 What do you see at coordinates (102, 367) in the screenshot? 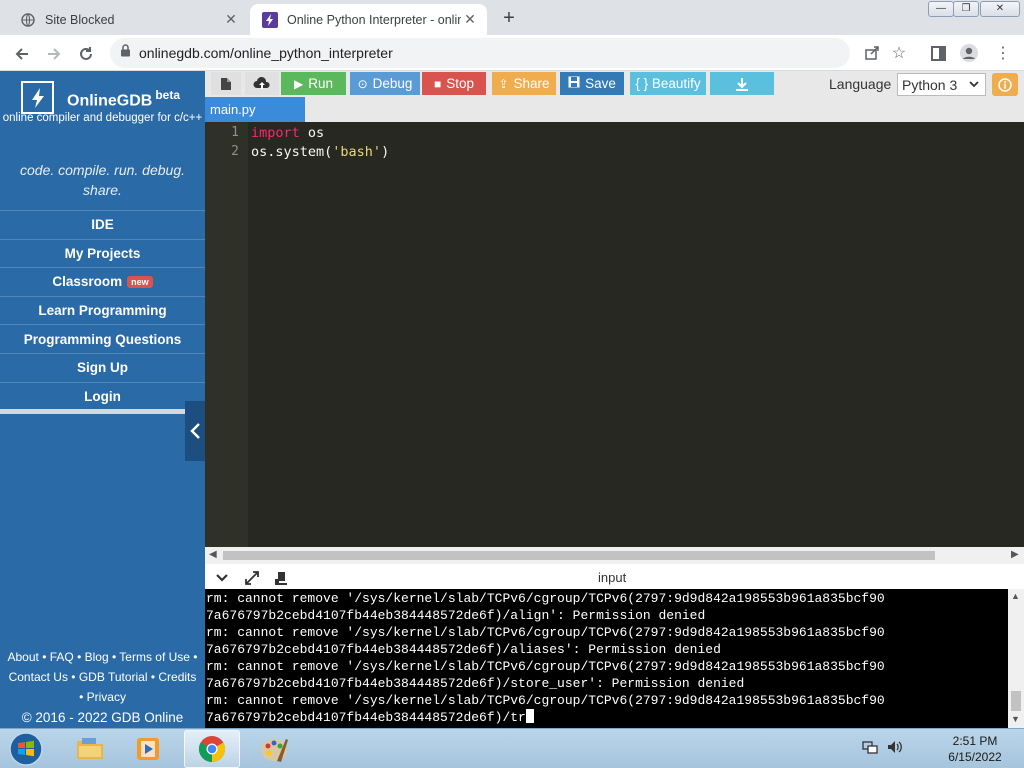
I see `sidebar-item-sign-up: Sign Up` at bounding box center [102, 367].